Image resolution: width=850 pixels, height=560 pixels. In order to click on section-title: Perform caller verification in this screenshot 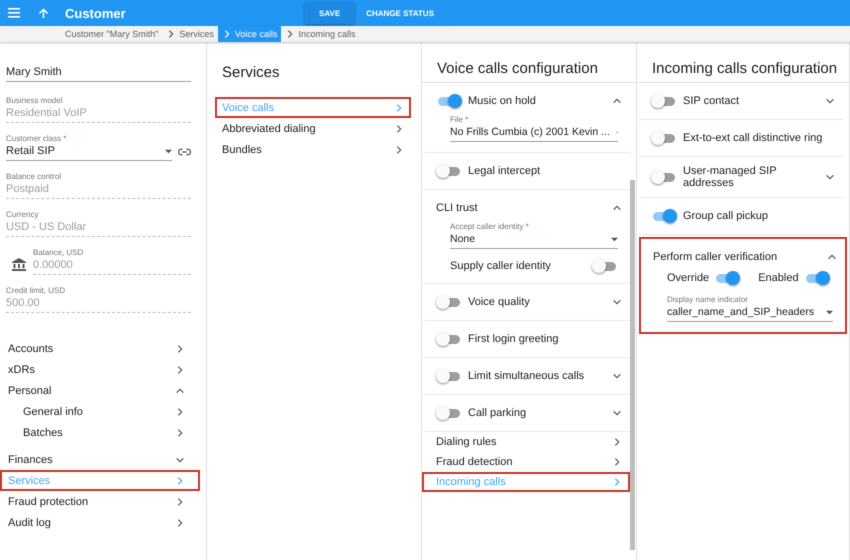, I will do `click(715, 257)`.